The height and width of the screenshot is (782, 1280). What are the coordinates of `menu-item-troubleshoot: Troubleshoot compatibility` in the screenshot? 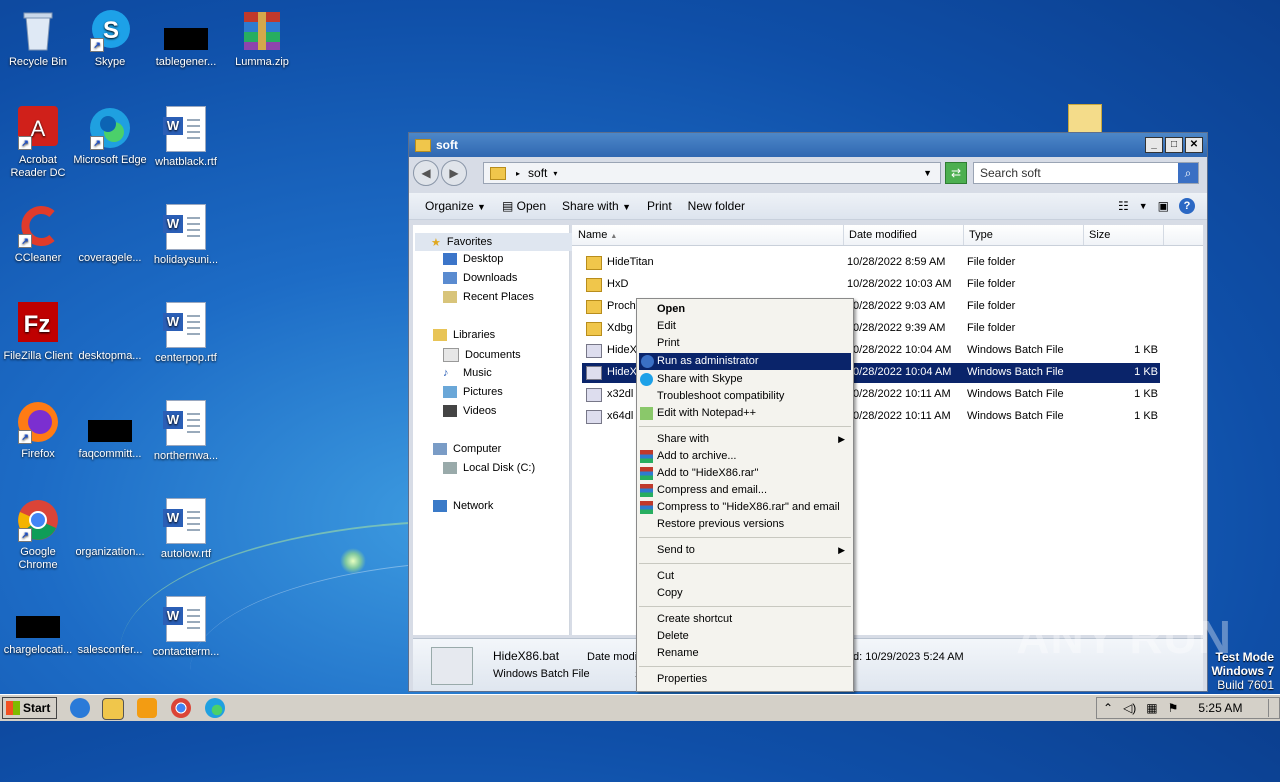 It's located at (753, 396).